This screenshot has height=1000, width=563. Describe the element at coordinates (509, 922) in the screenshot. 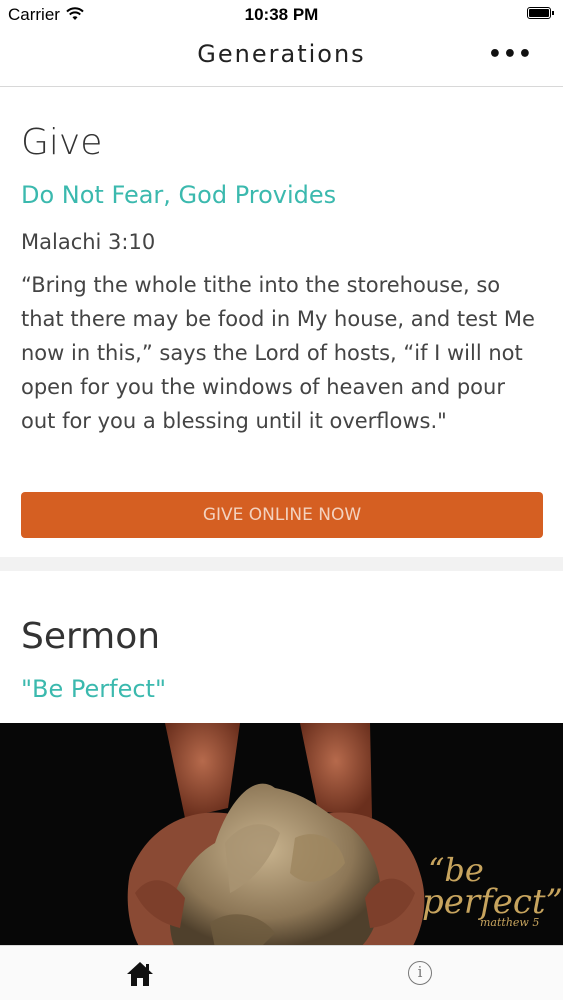

I see `image-text-caption: matthew 5` at that location.